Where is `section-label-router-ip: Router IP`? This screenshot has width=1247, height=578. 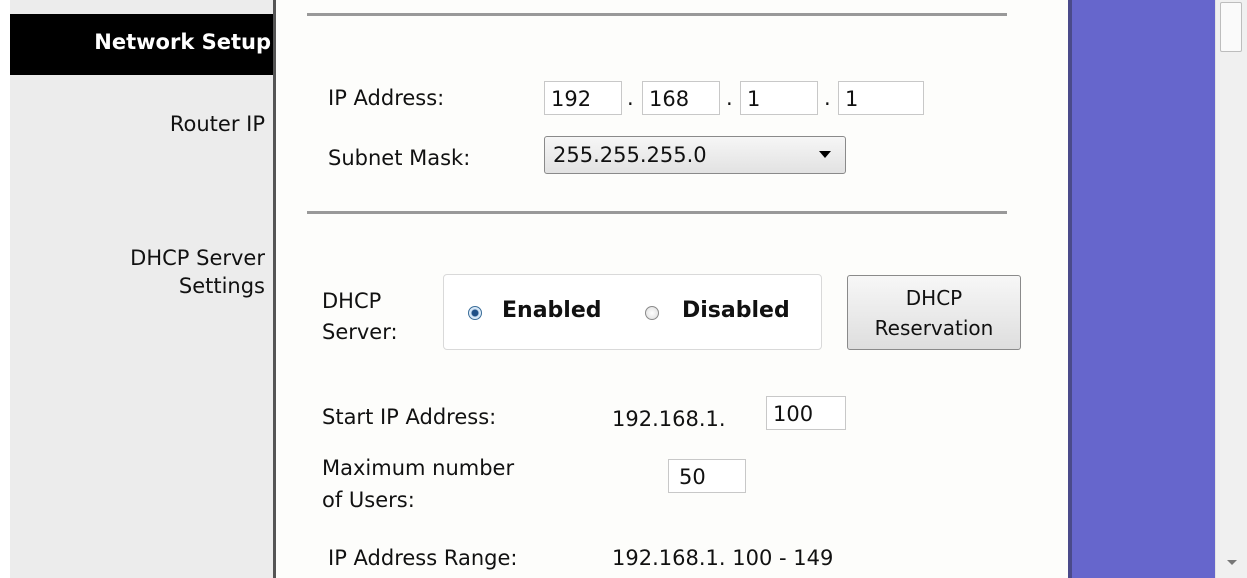 section-label-router-ip: Router IP is located at coordinates (217, 124).